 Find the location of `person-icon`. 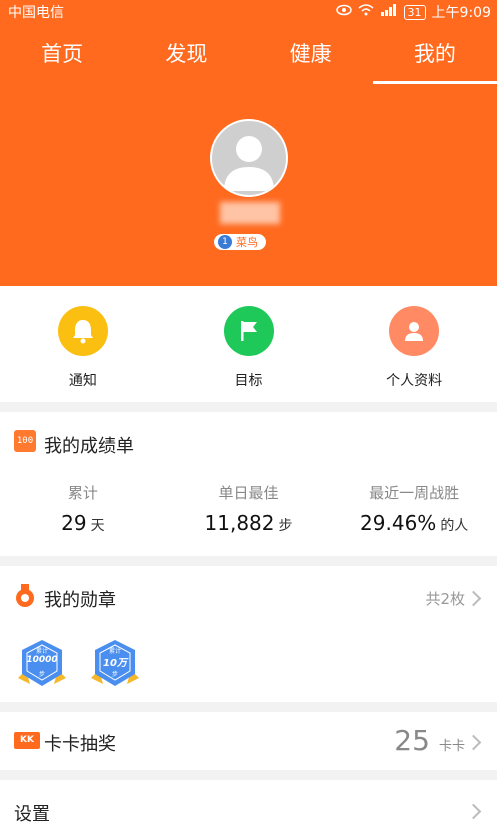

person-icon is located at coordinates (414, 331).